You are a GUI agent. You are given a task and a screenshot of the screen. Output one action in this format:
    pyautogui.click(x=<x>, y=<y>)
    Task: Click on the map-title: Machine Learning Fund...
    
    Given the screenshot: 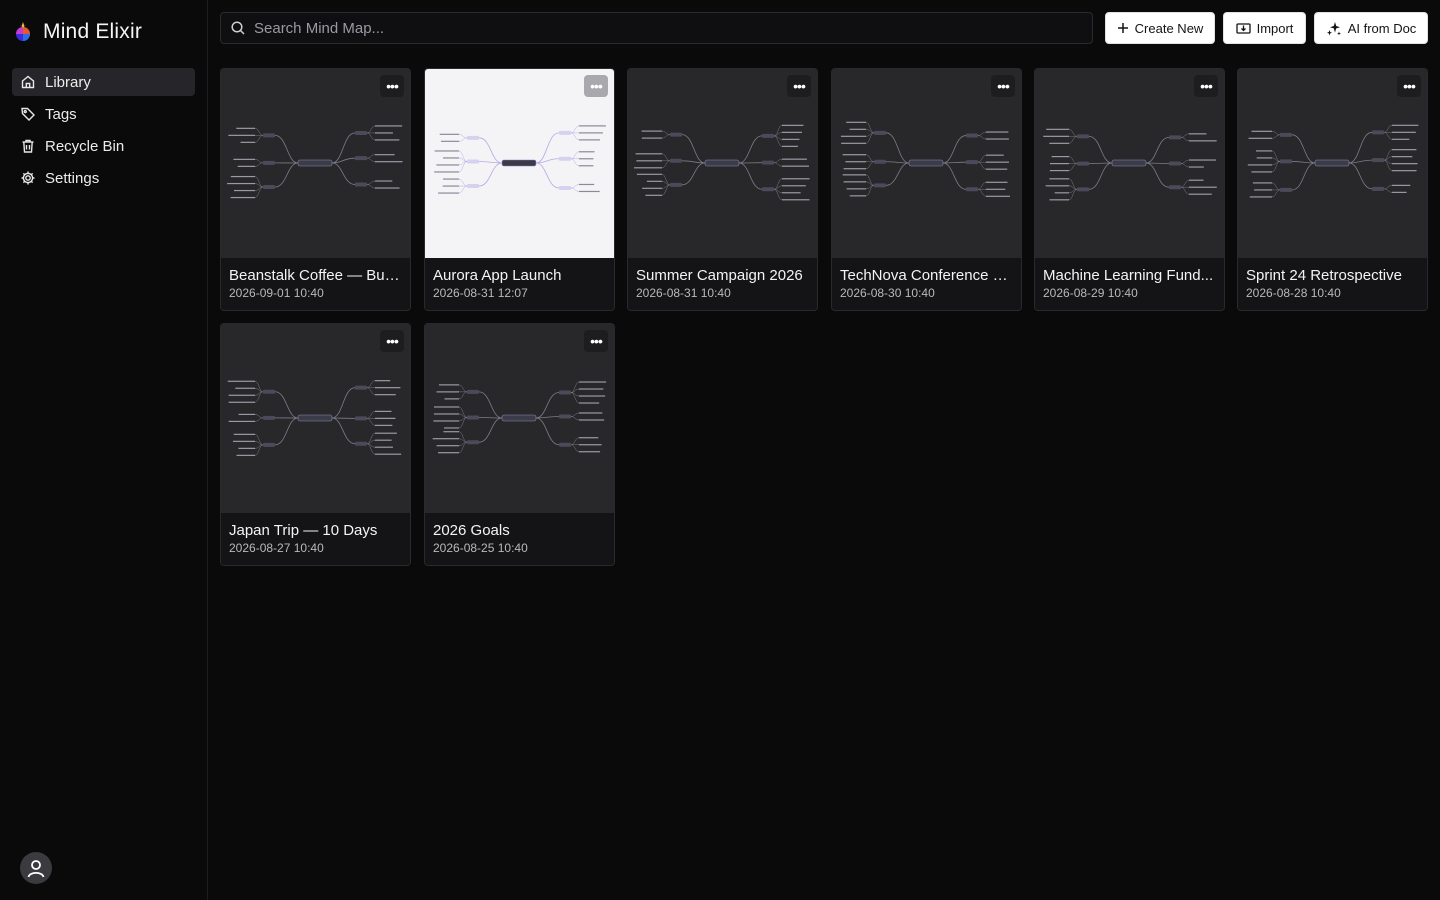 What is the action you would take?
    pyautogui.click(x=1128, y=275)
    